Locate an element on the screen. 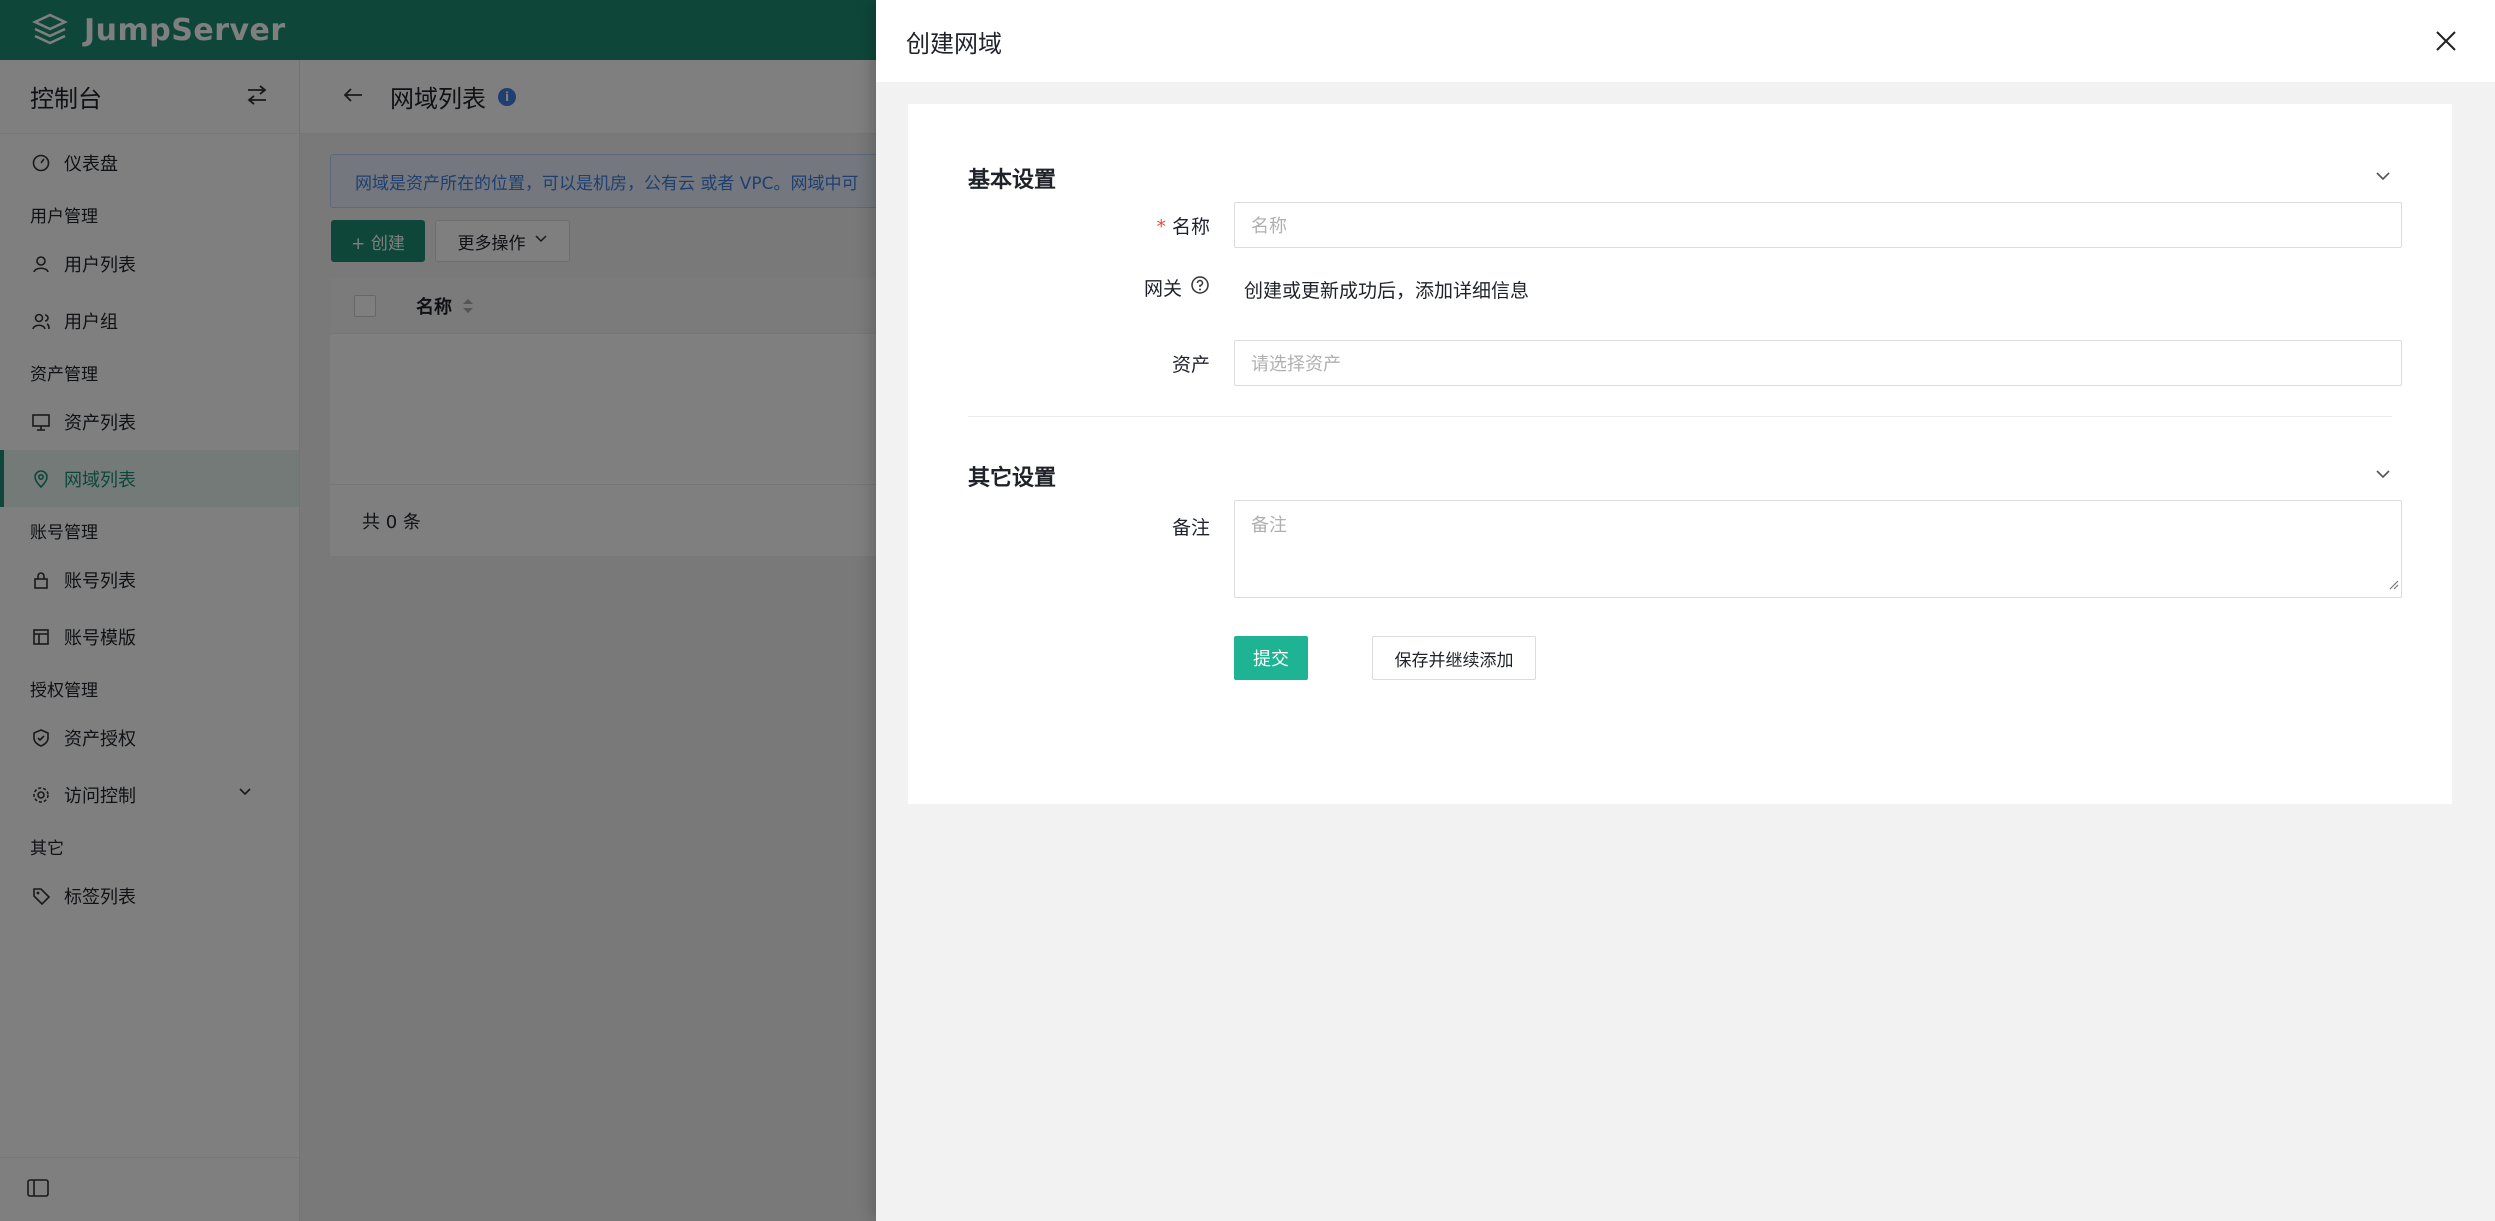 Image resolution: width=2495 pixels, height=1221 pixels. gateway-label-text: 网关 is located at coordinates (1162, 288).